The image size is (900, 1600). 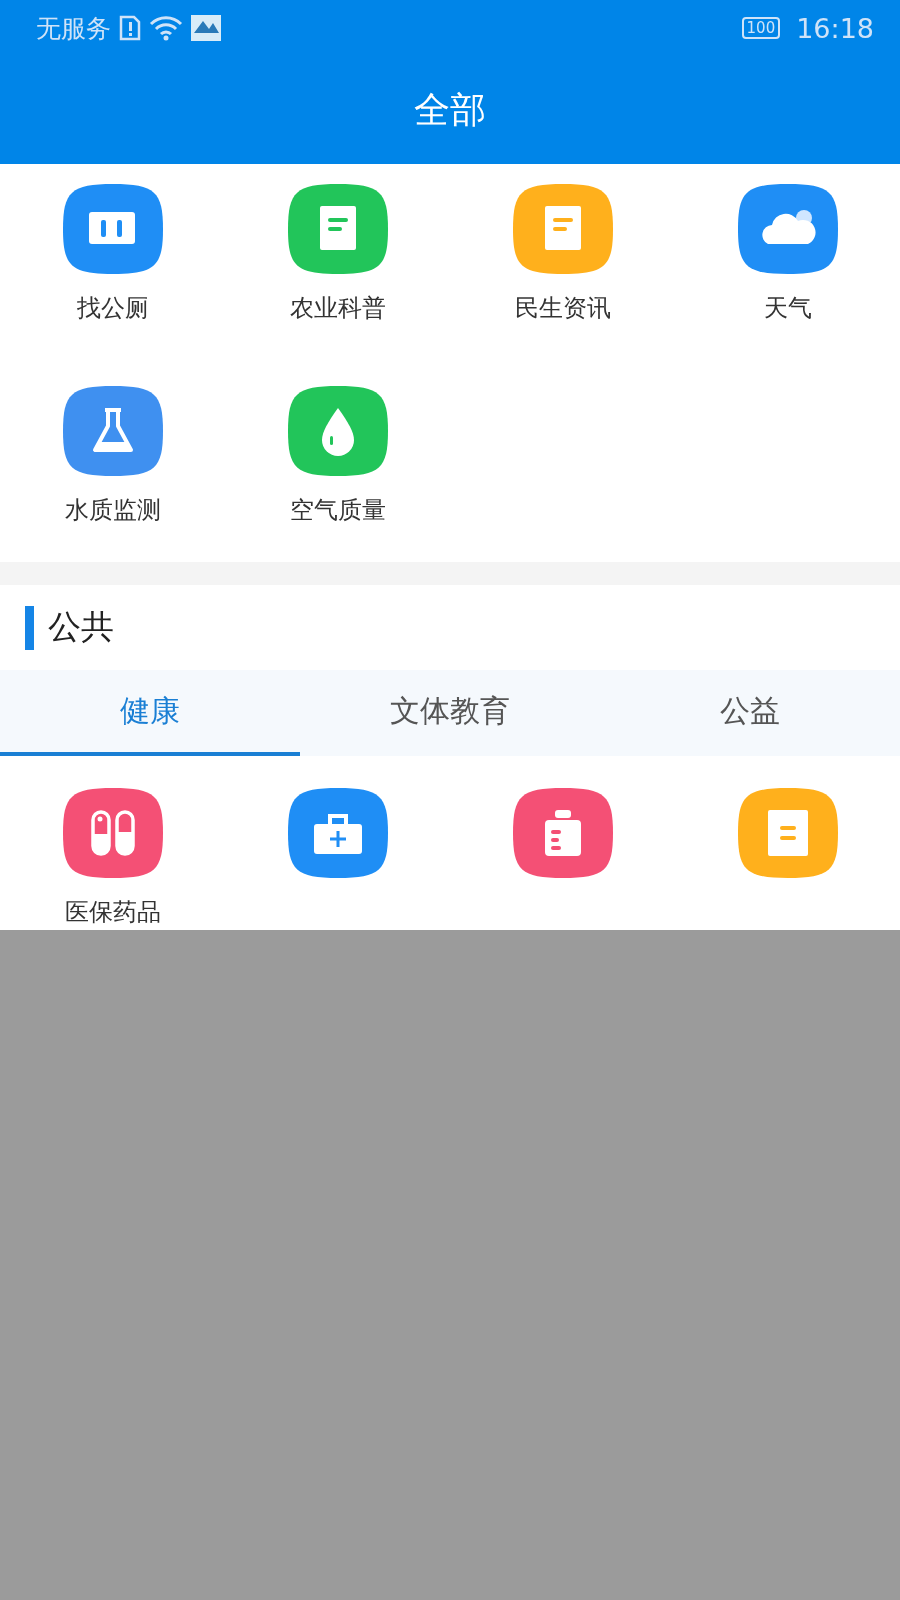 I want to click on category-tab: 健康, so click(x=150, y=713).